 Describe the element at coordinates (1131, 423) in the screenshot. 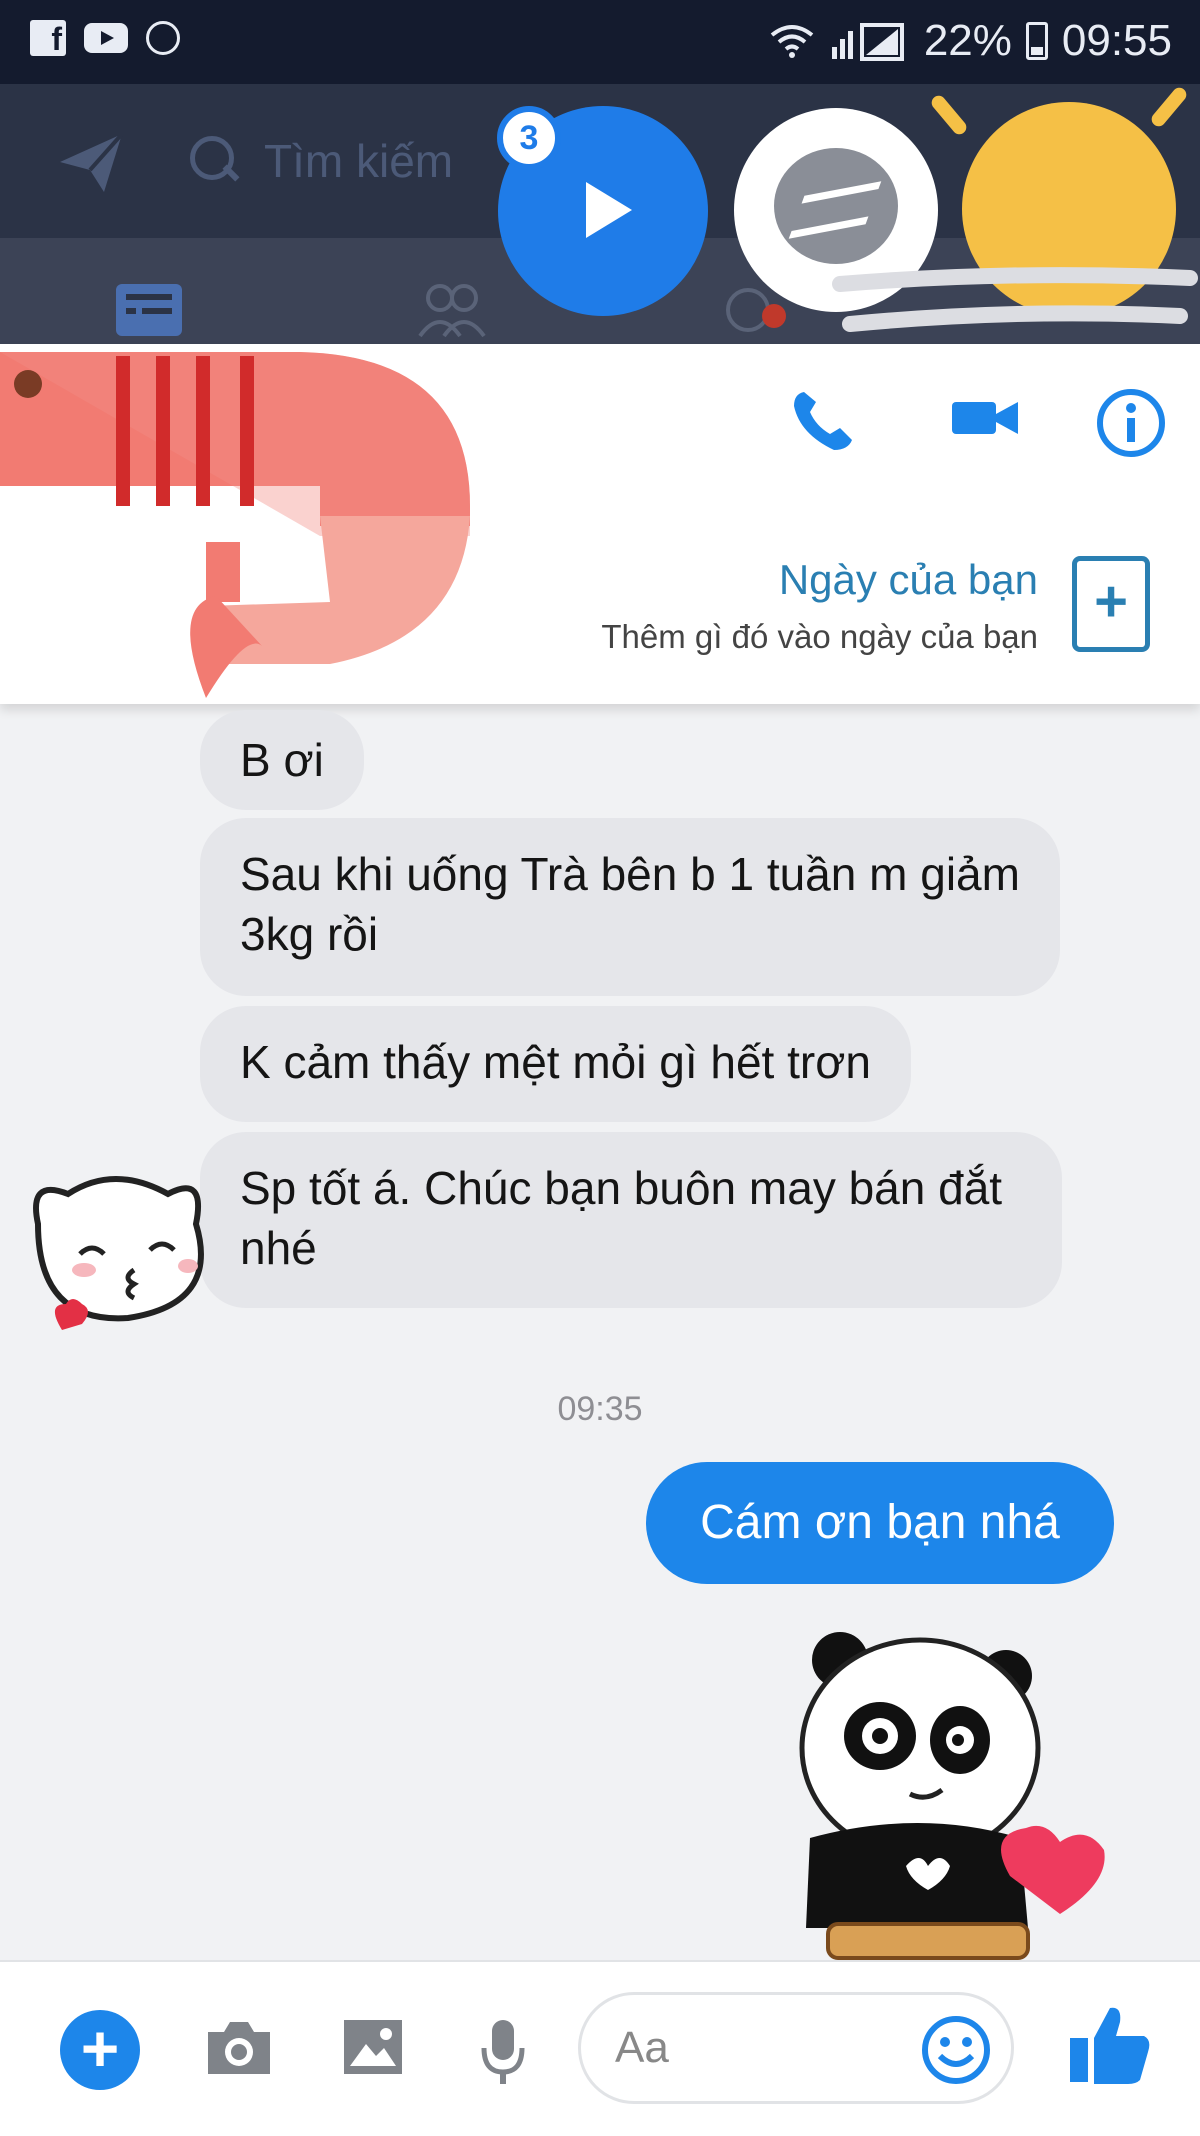

I see `info-icon` at that location.